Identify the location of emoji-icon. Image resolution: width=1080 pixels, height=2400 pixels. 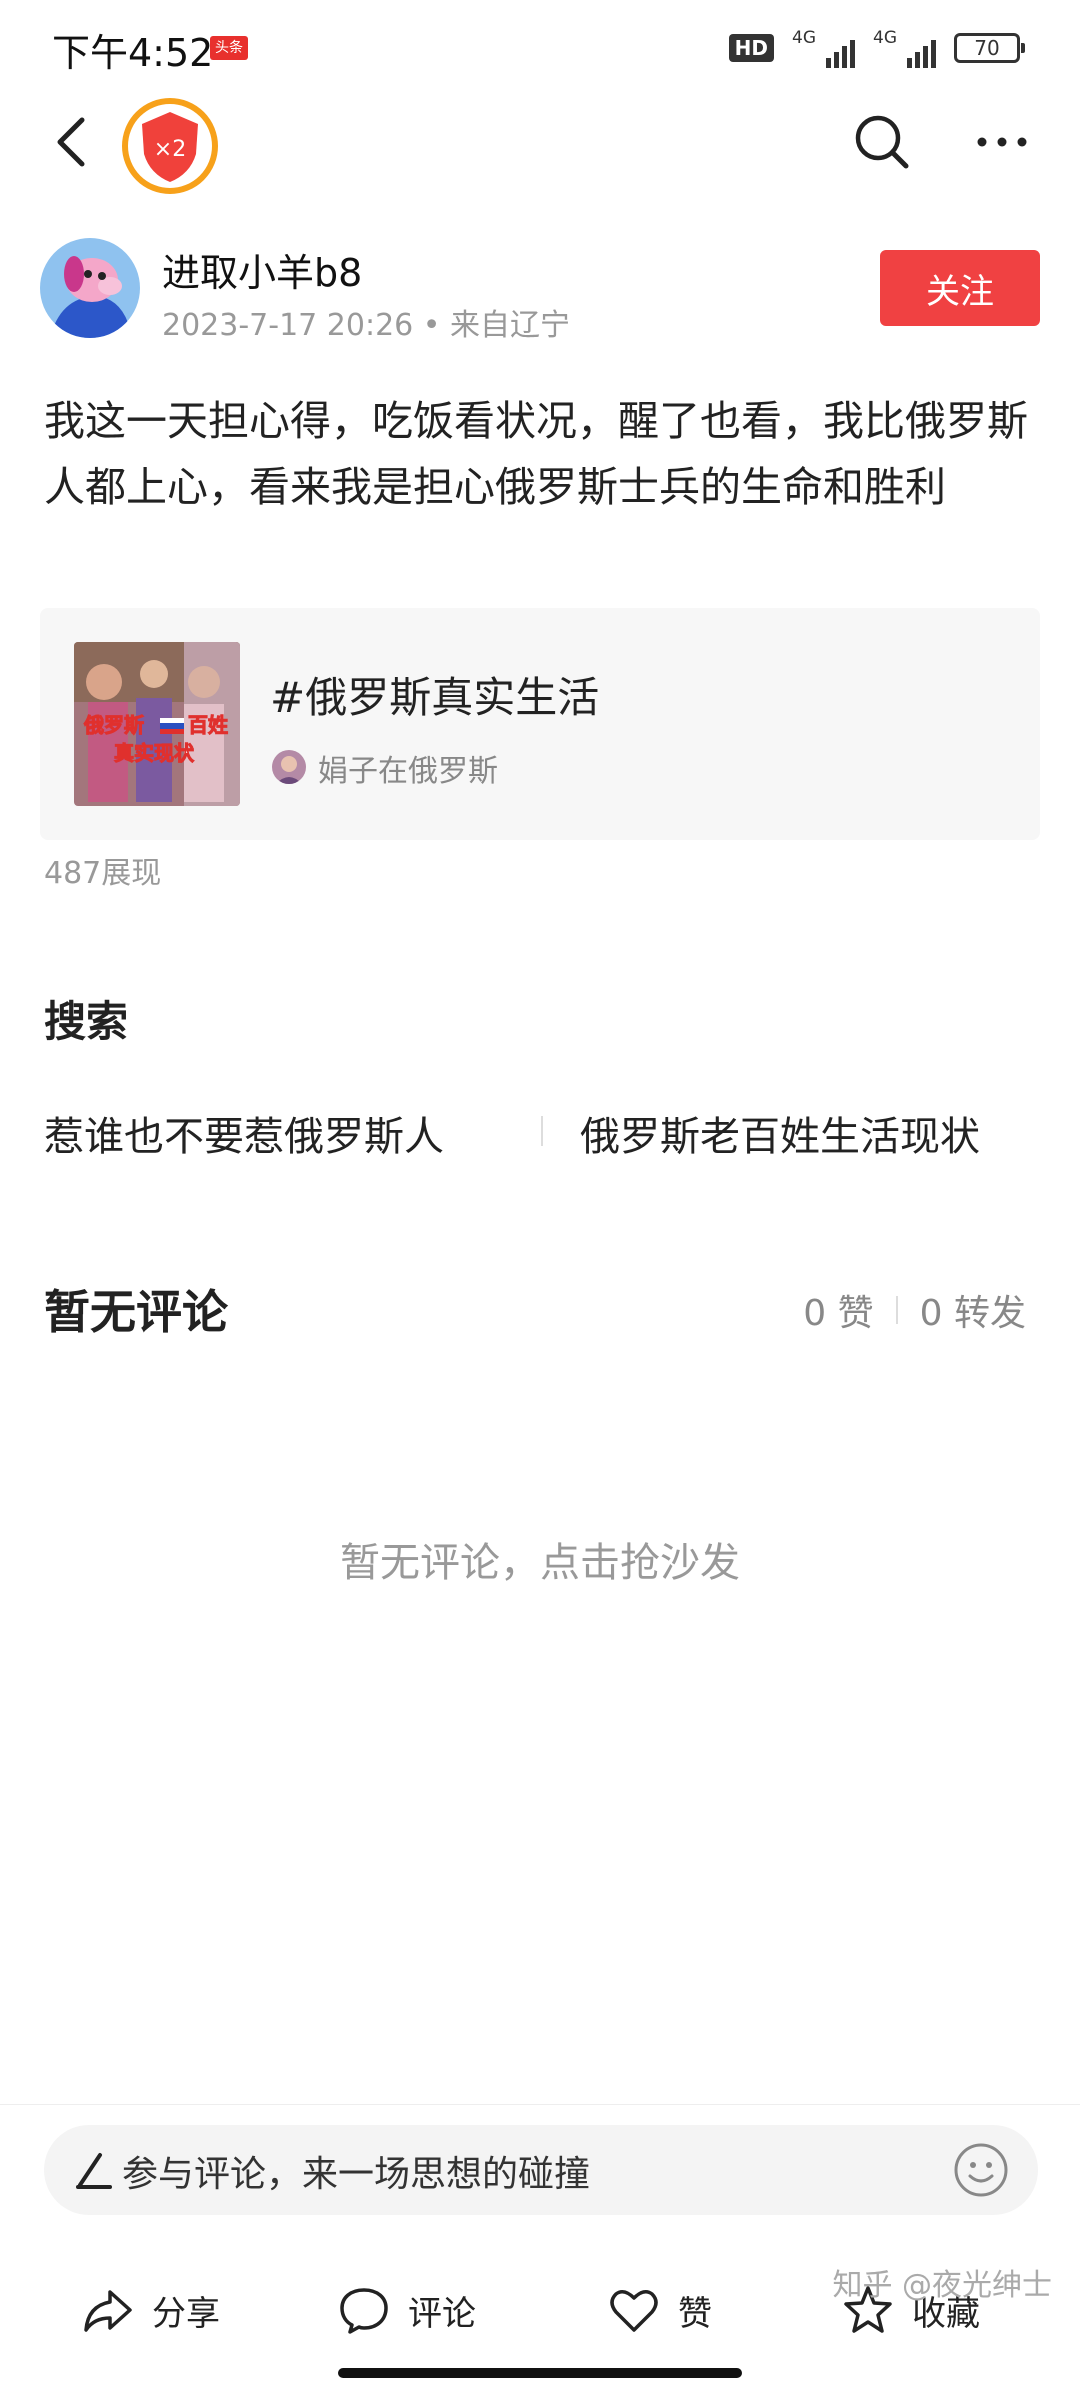
(981, 2170).